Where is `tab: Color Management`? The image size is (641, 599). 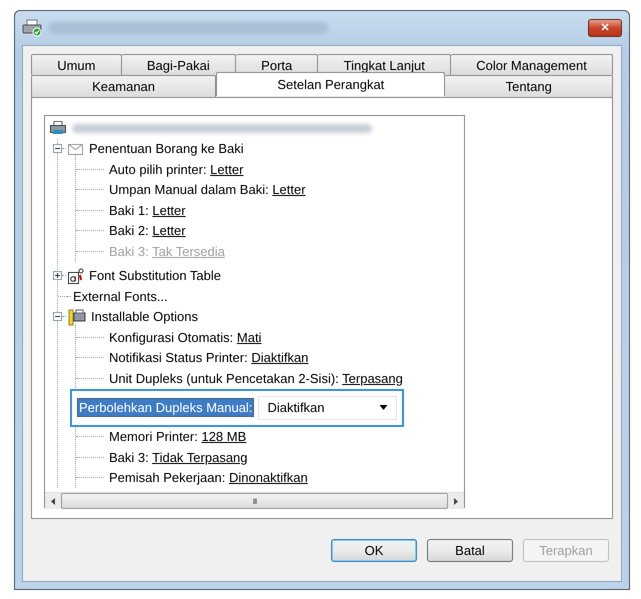
tab: Color Management is located at coordinates (532, 64).